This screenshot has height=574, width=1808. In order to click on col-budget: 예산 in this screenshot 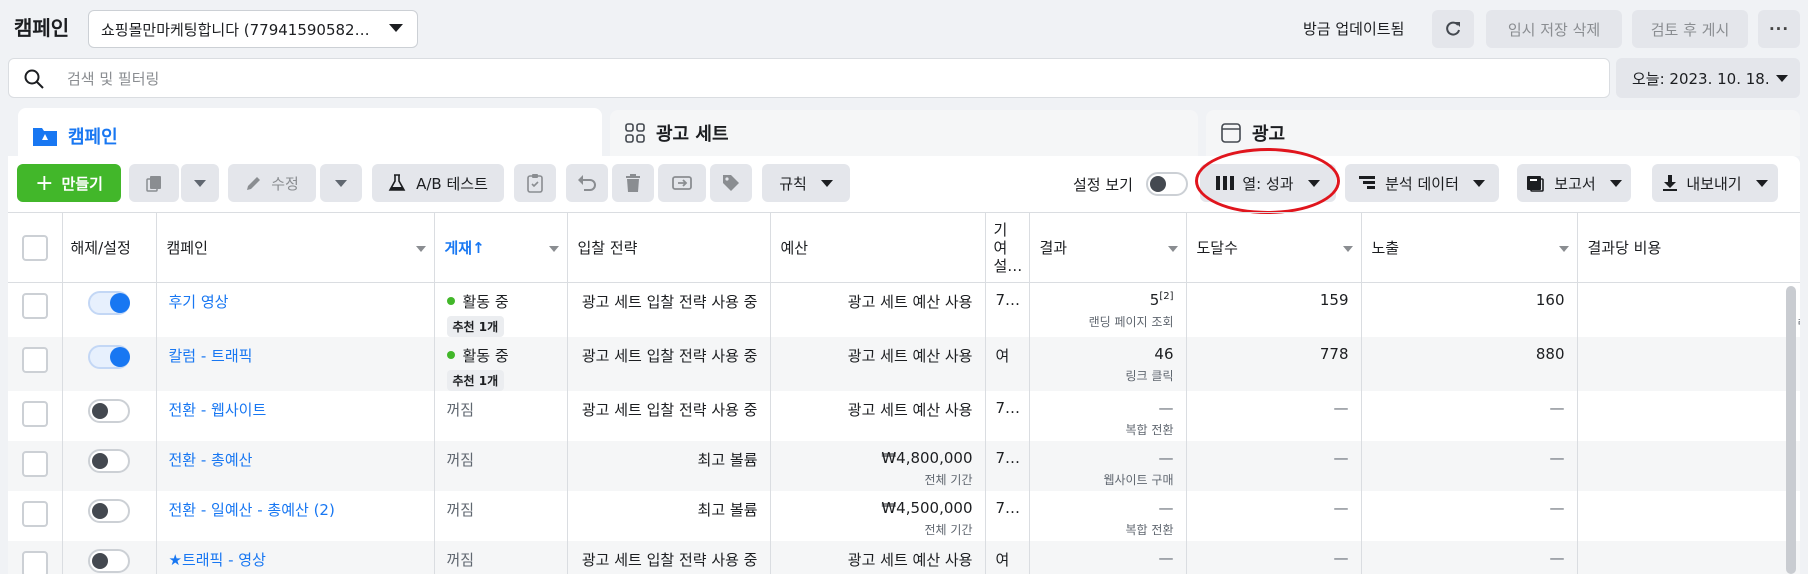, I will do `click(878, 247)`.